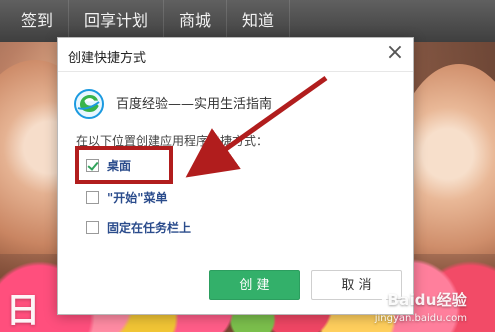  I want to click on create-button: 创 建, so click(254, 285).